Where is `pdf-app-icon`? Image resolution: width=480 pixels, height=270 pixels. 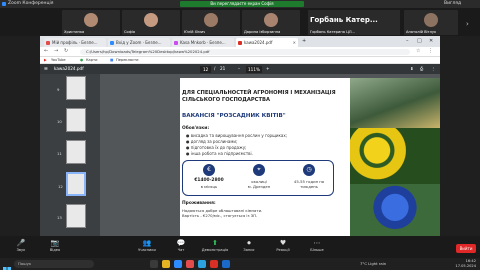
pdf-app-icon is located at coordinates (214, 264).